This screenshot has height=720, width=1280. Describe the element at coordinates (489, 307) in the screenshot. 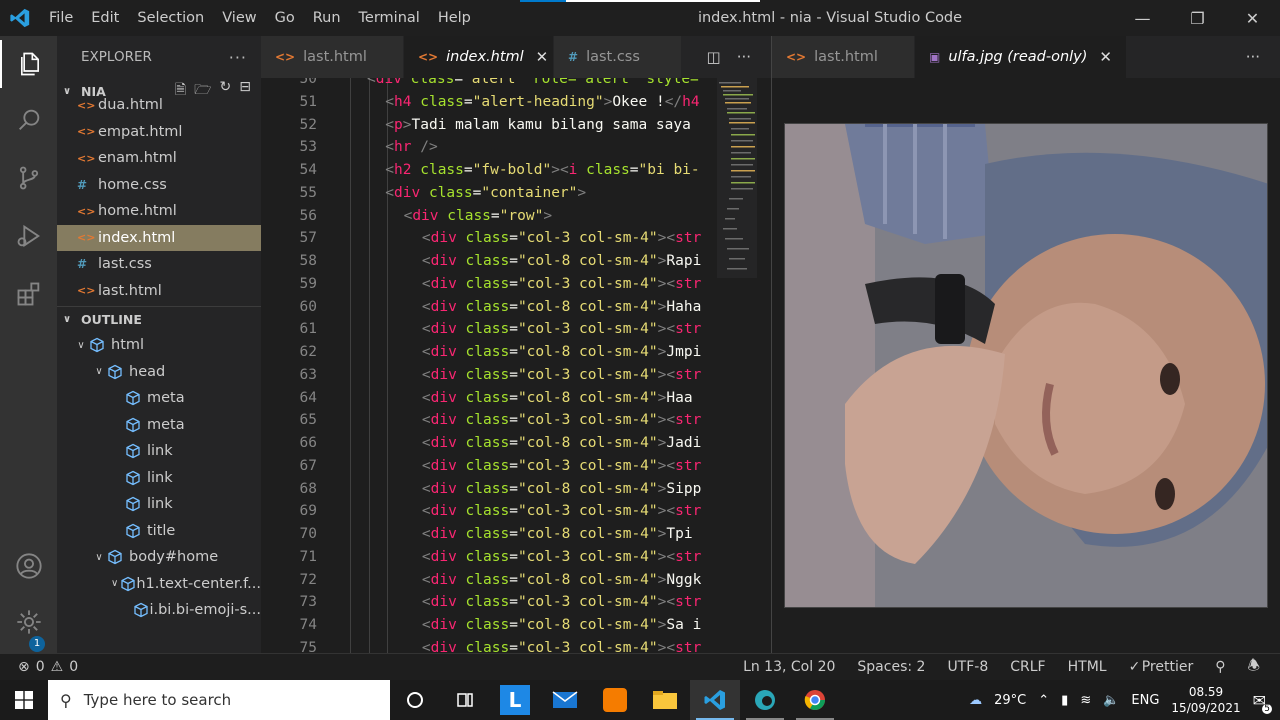

I see `code-line: 60 <div class="col-8 col-sm-4">Haha` at that location.